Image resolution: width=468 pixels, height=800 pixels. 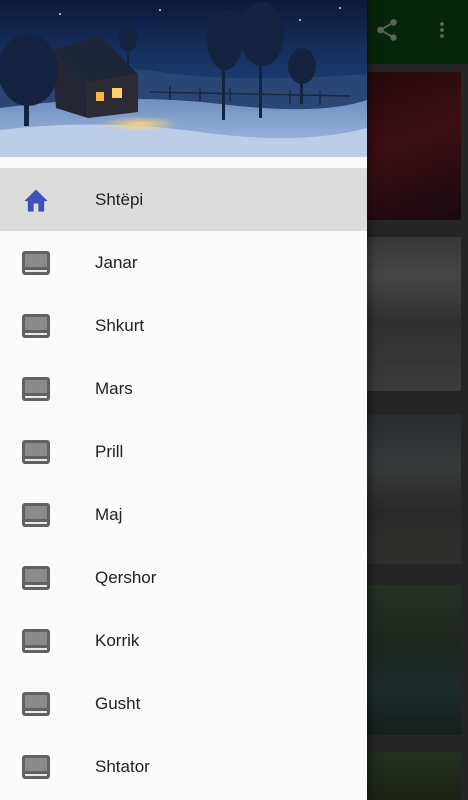 What do you see at coordinates (126, 577) in the screenshot?
I see `menu-item-label: Qershor` at bounding box center [126, 577].